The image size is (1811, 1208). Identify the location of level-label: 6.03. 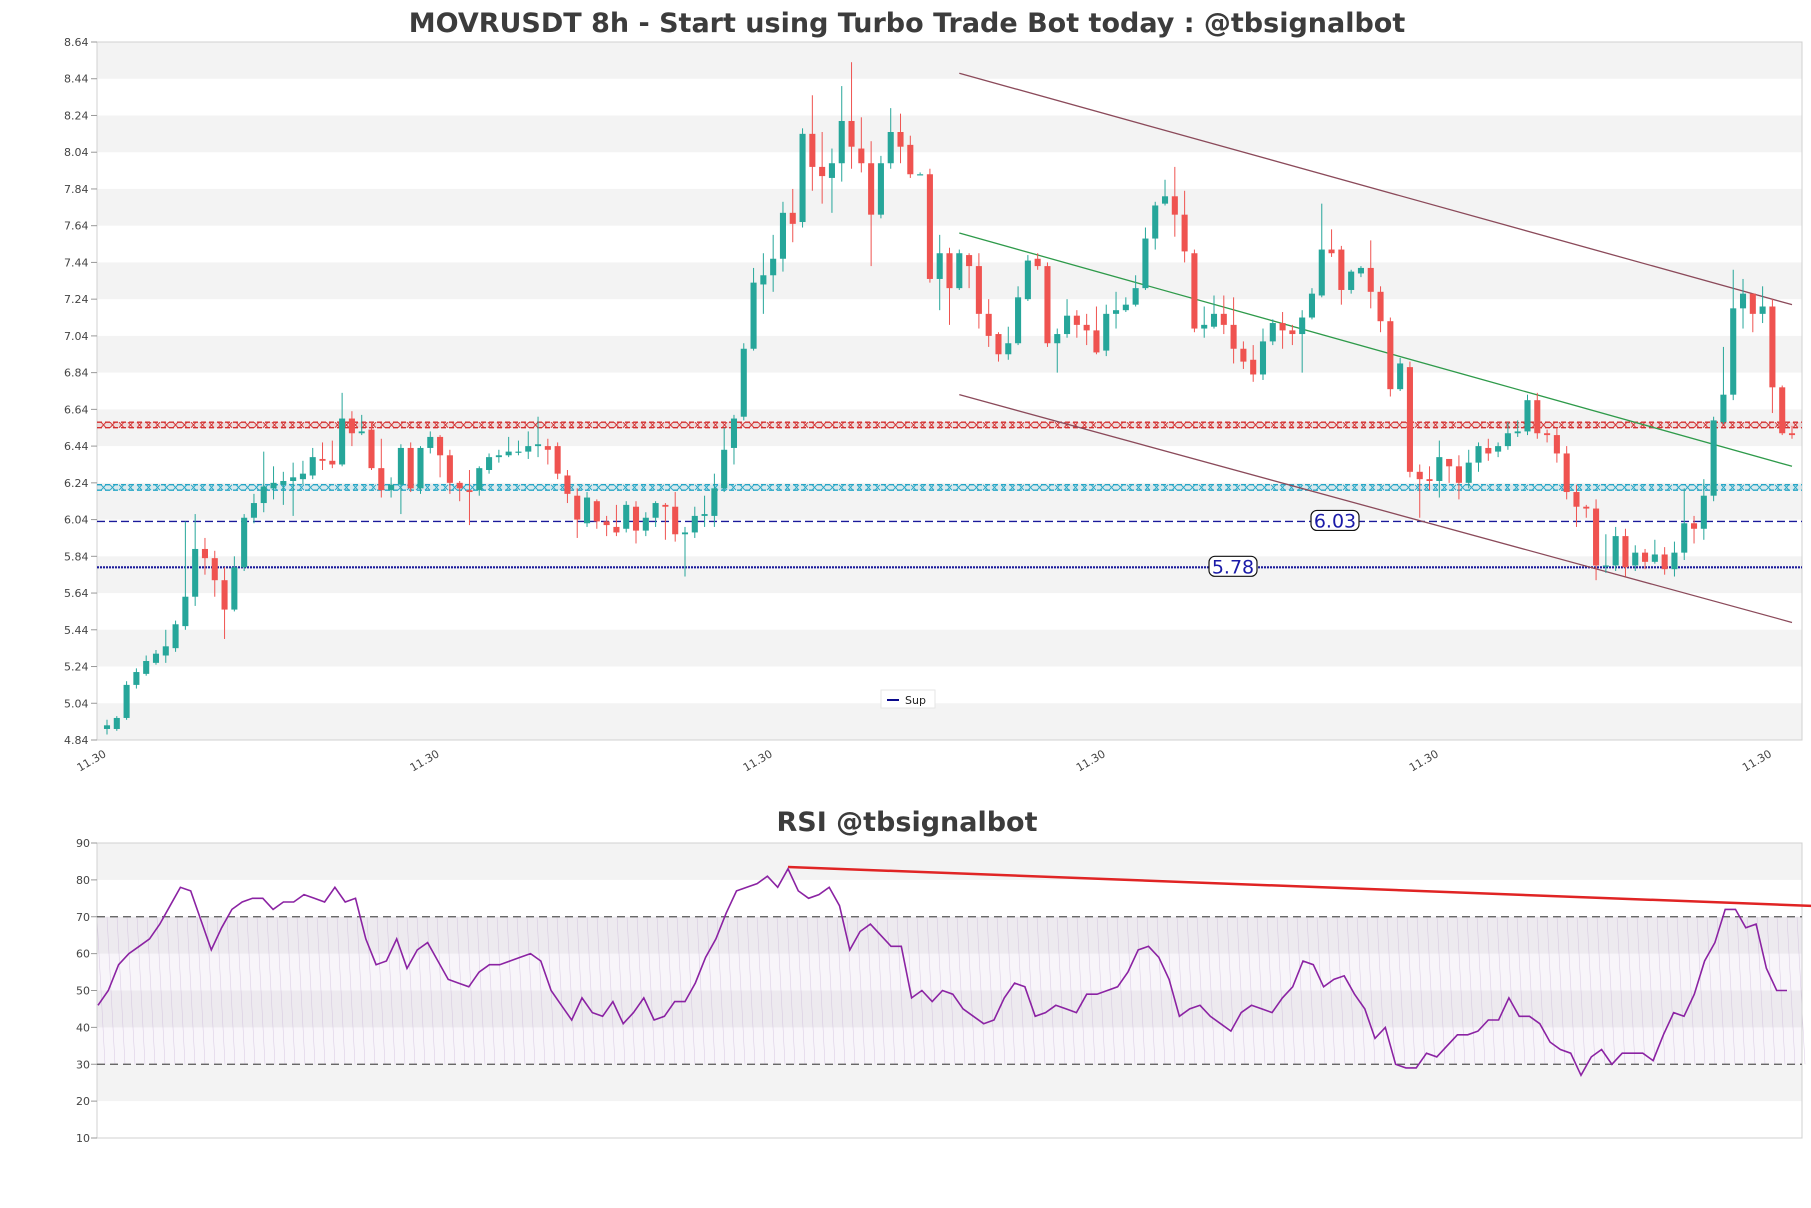
(1335, 521).